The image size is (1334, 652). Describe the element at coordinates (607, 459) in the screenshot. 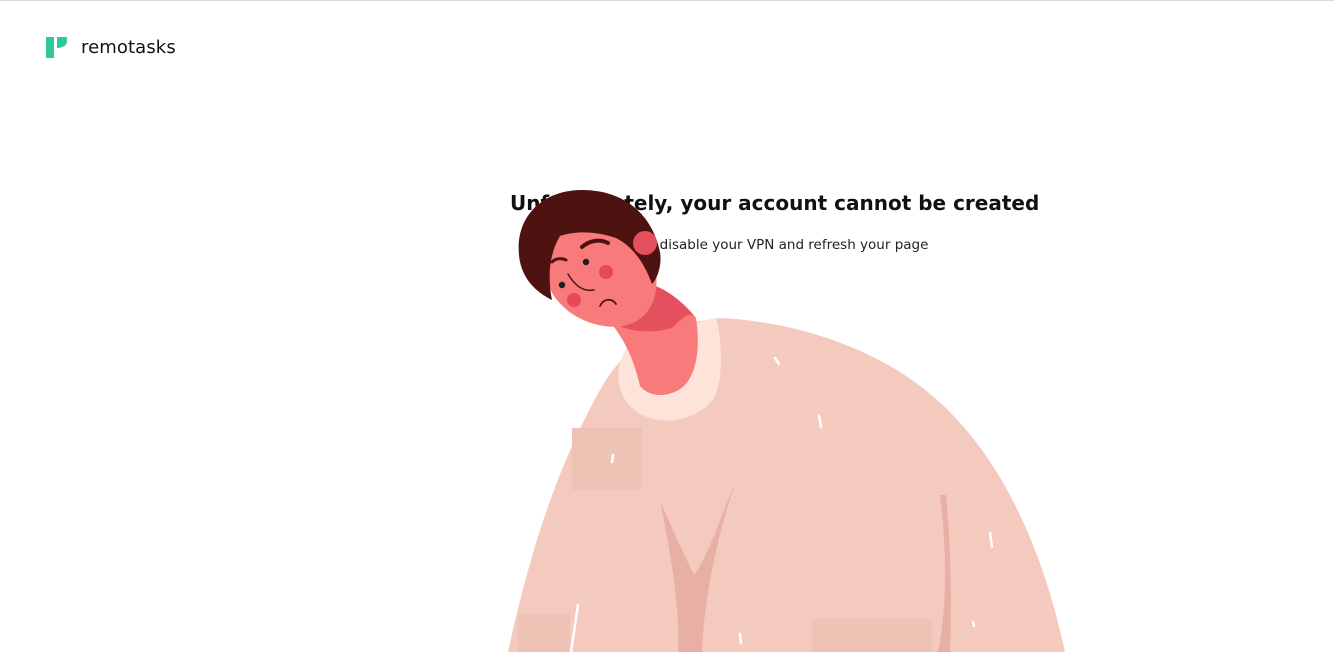

I see `sweater-patch` at that location.